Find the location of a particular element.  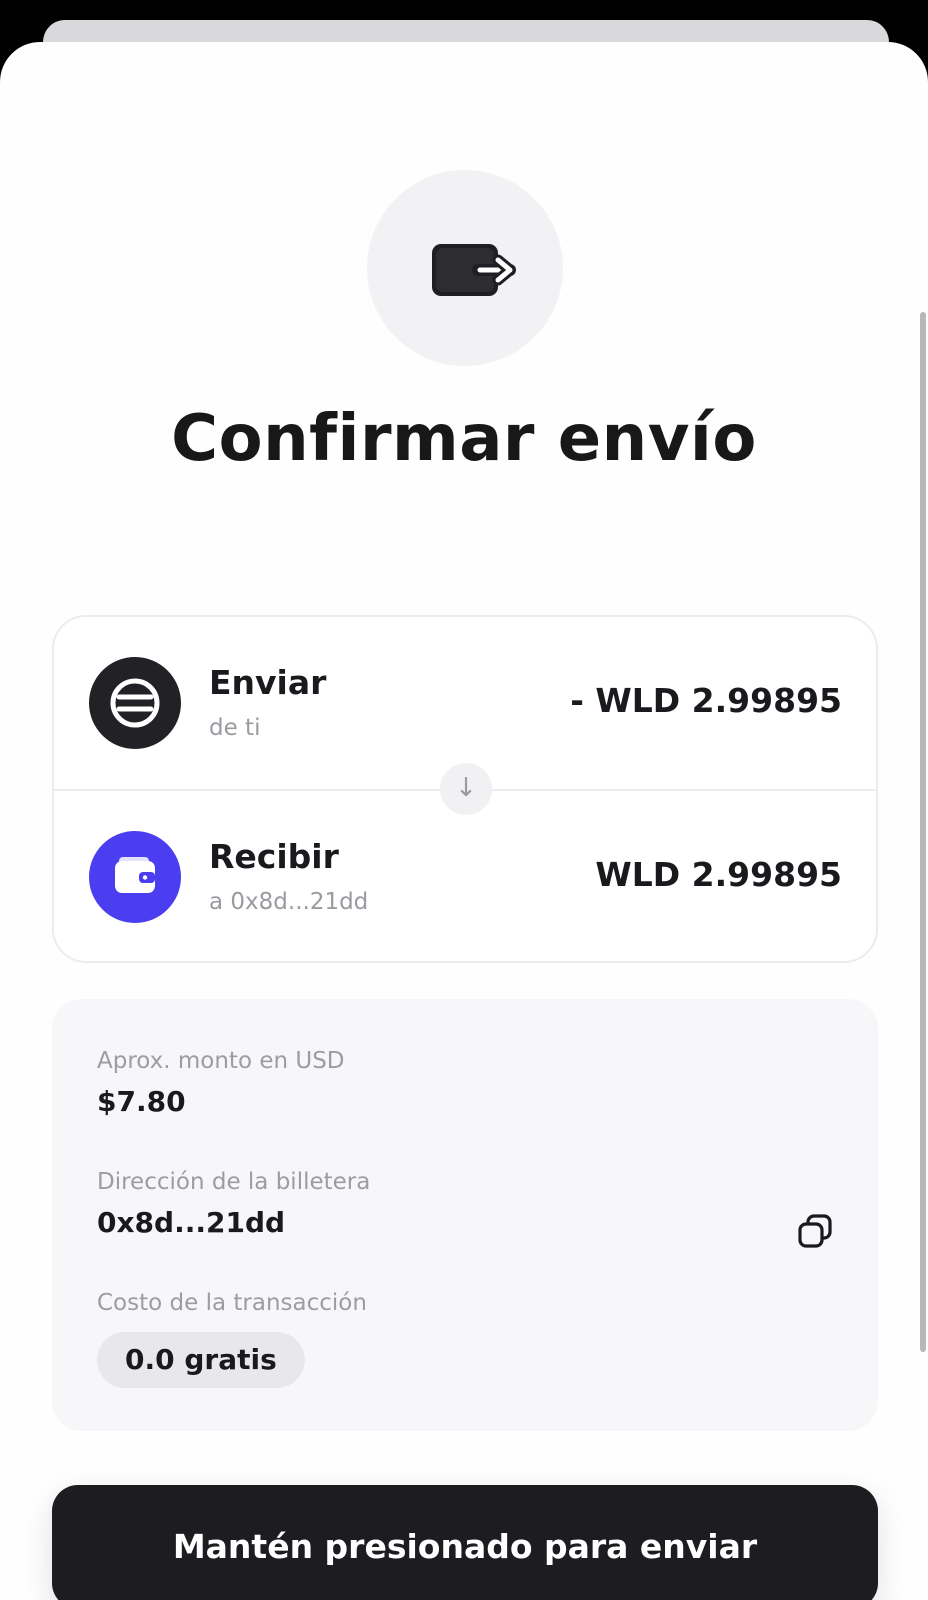

wallet-address-value: 0x8d...21dd is located at coordinates (191, 1222).